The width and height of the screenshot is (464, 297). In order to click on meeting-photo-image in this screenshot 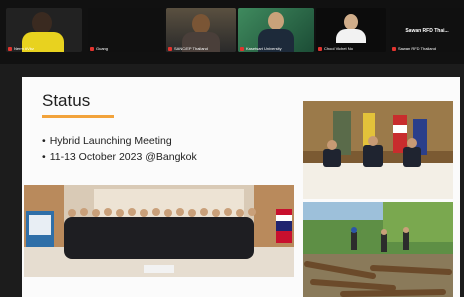, I will do `click(378, 150)`.